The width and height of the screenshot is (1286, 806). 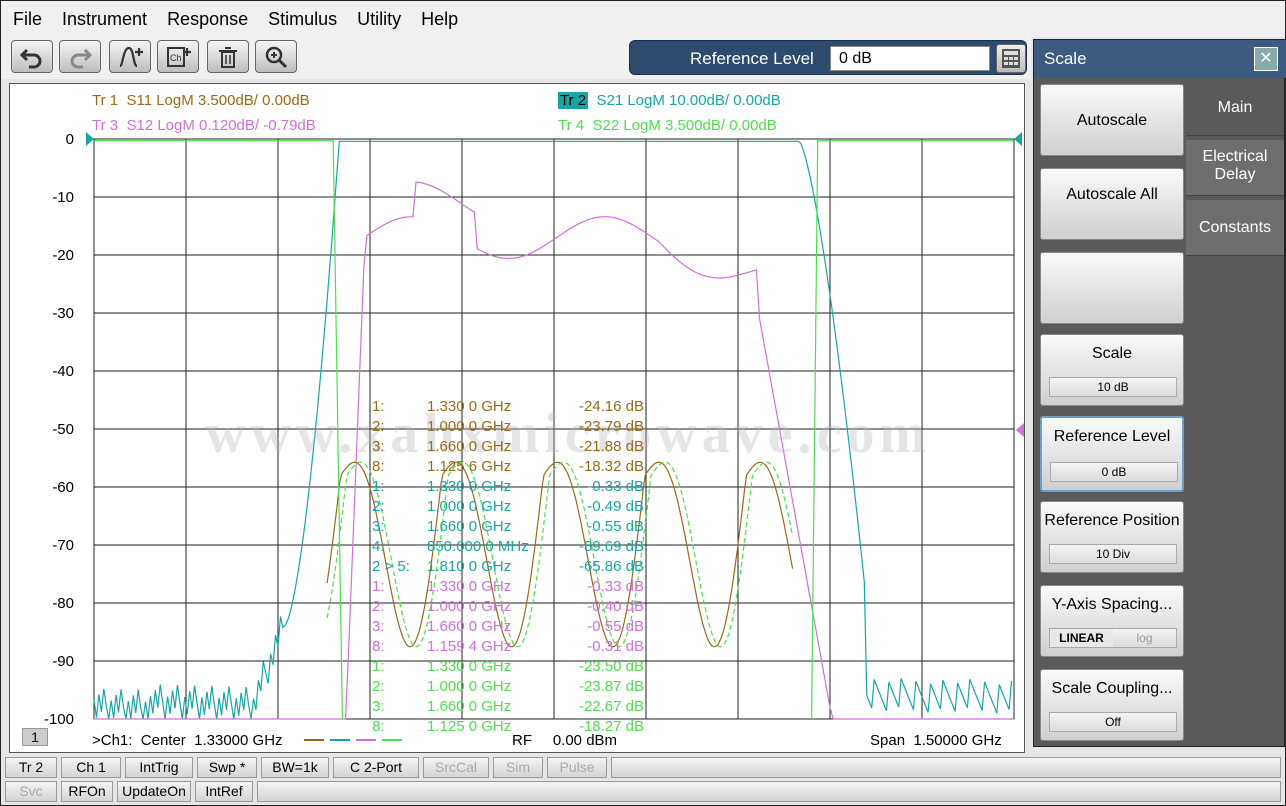 I want to click on tab-electrical-delay: Electrical Delay, so click(x=1235, y=168).